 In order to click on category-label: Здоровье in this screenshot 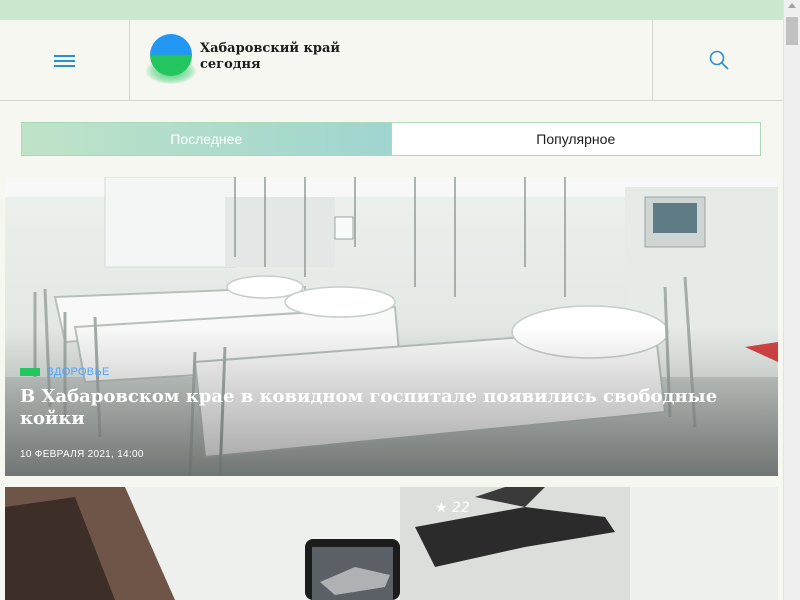, I will do `click(78, 372)`.